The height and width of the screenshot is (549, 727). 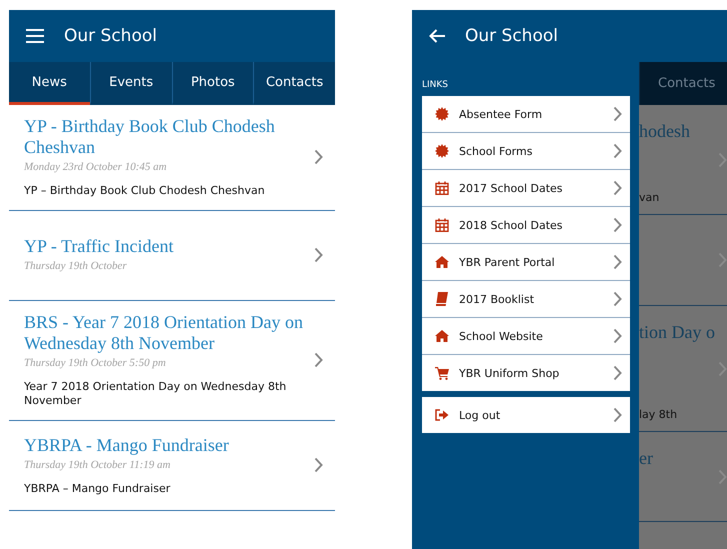 What do you see at coordinates (497, 299) in the screenshot?
I see `menu-item-label: 2017 Booklist` at bounding box center [497, 299].